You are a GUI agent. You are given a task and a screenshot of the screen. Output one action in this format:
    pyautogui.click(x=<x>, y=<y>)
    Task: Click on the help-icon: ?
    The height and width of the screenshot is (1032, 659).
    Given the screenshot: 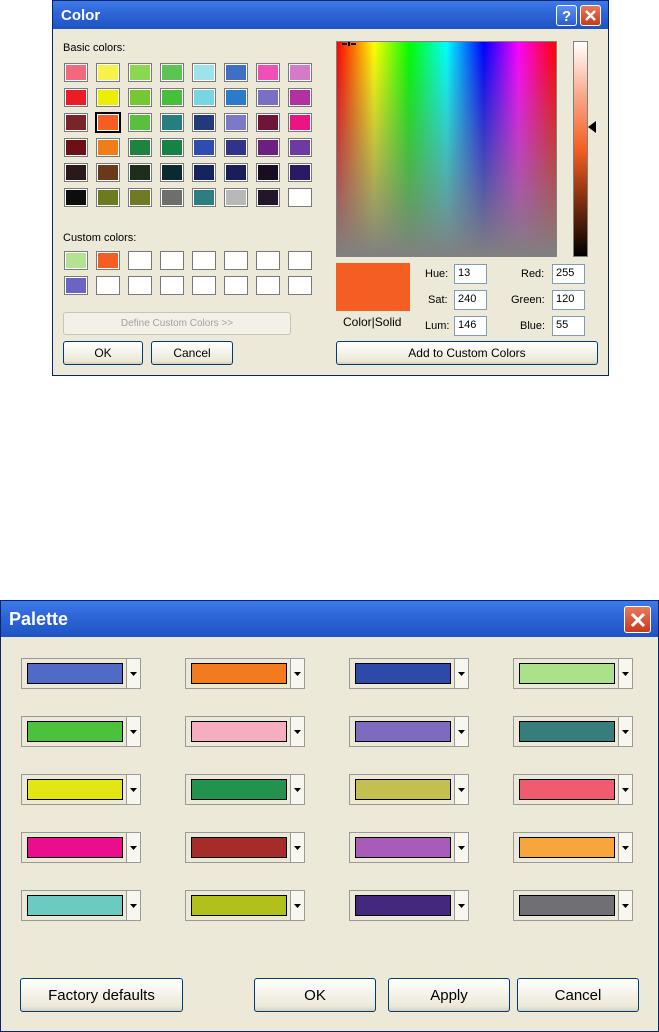 What is the action you would take?
    pyautogui.click(x=566, y=15)
    